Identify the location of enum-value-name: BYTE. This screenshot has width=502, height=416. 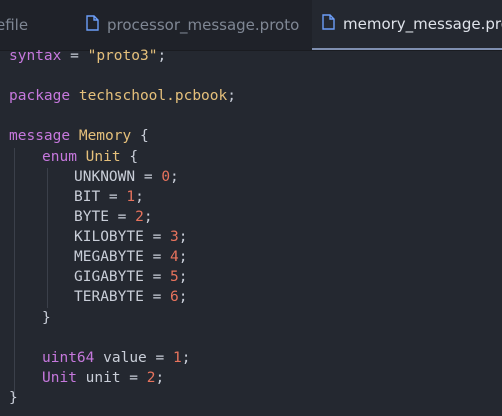
(91, 217).